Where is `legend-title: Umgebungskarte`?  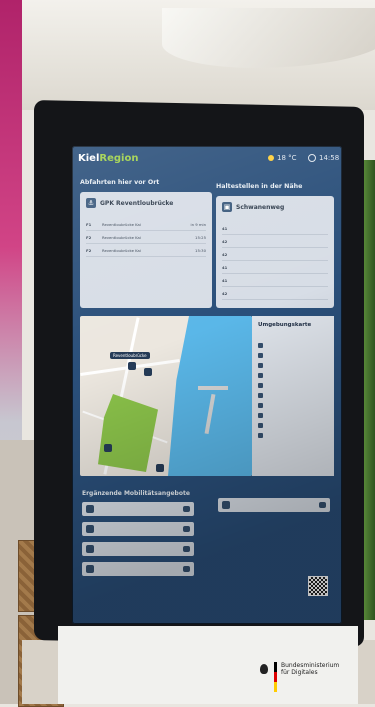
legend-title: Umgebungskarte is located at coordinates (285, 325).